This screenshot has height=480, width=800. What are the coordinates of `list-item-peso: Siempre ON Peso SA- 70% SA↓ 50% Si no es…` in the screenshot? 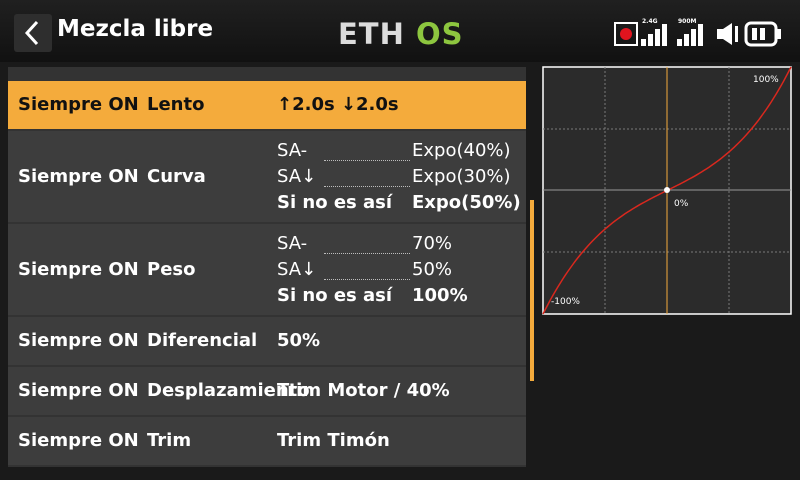 It's located at (267, 269).